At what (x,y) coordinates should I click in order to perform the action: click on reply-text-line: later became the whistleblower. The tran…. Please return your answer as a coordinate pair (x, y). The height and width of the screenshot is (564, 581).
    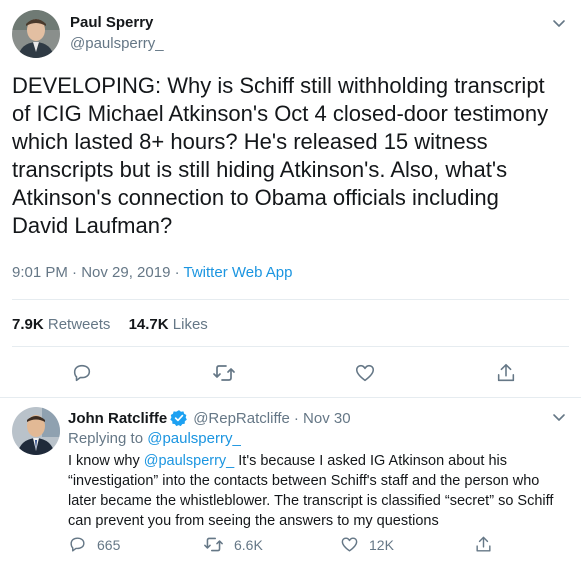
    Looking at the image, I should click on (311, 501).